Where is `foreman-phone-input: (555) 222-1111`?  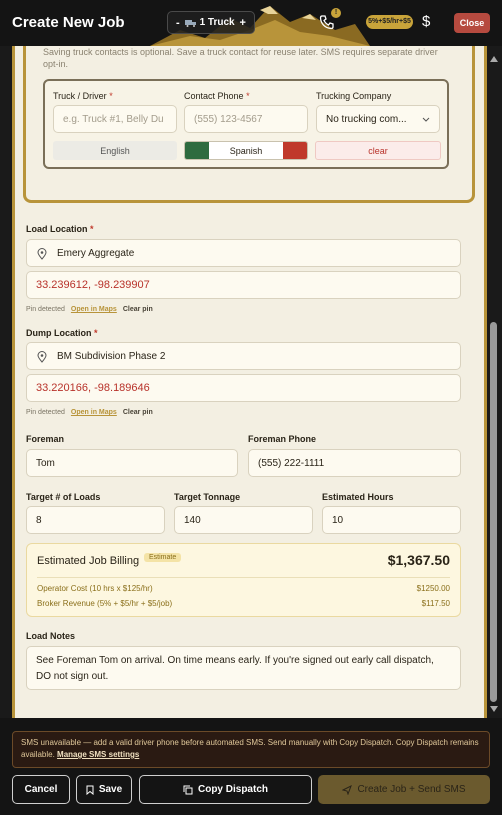 foreman-phone-input: (555) 222-1111 is located at coordinates (354, 463).